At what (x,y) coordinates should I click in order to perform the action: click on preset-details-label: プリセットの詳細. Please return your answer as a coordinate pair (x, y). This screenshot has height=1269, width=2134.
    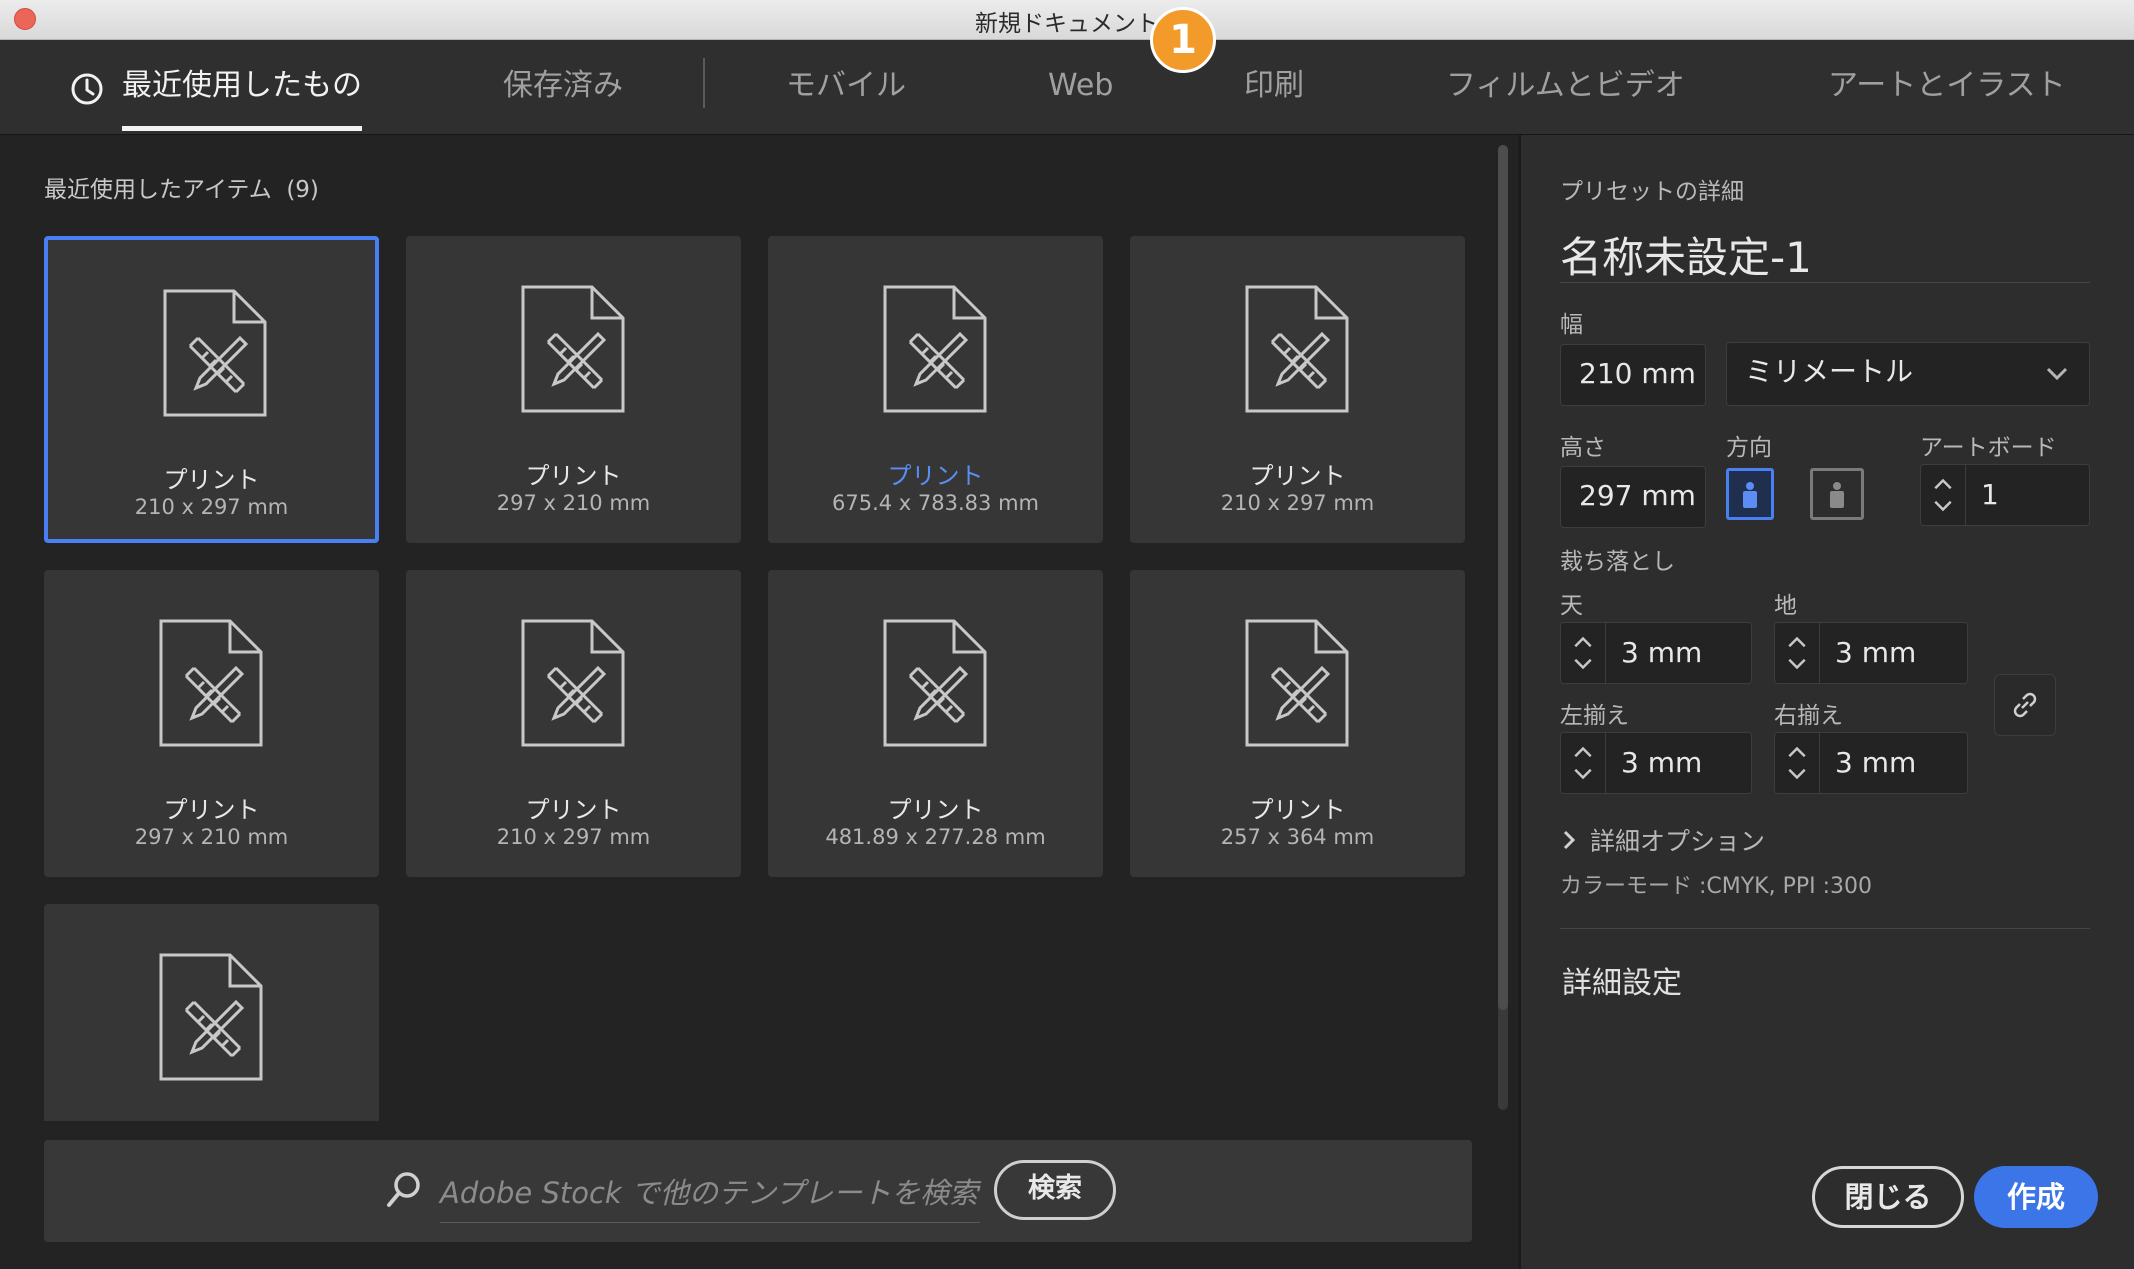
    Looking at the image, I should click on (1652, 192).